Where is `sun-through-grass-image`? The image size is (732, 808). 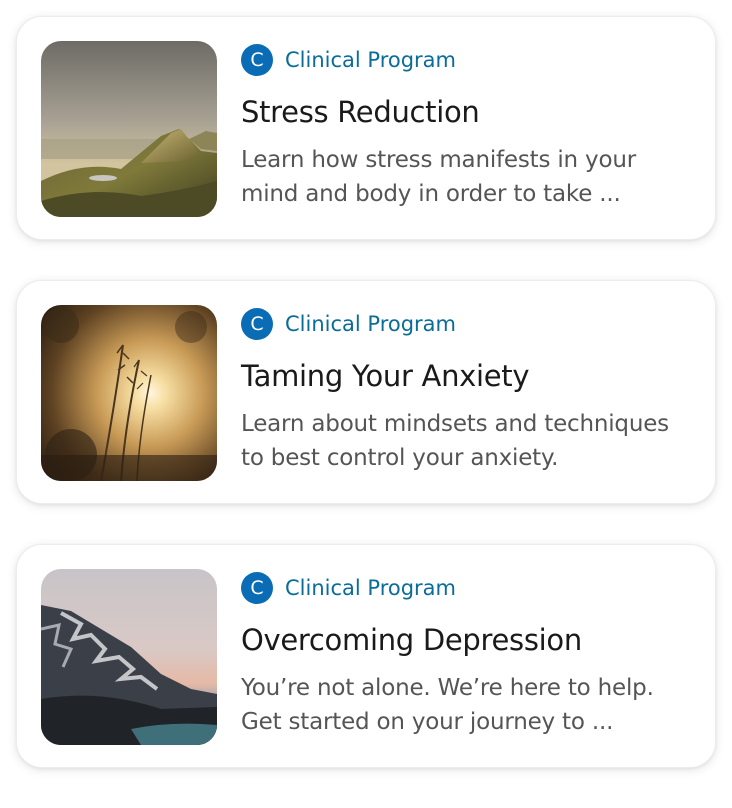 sun-through-grass-image is located at coordinates (129, 393).